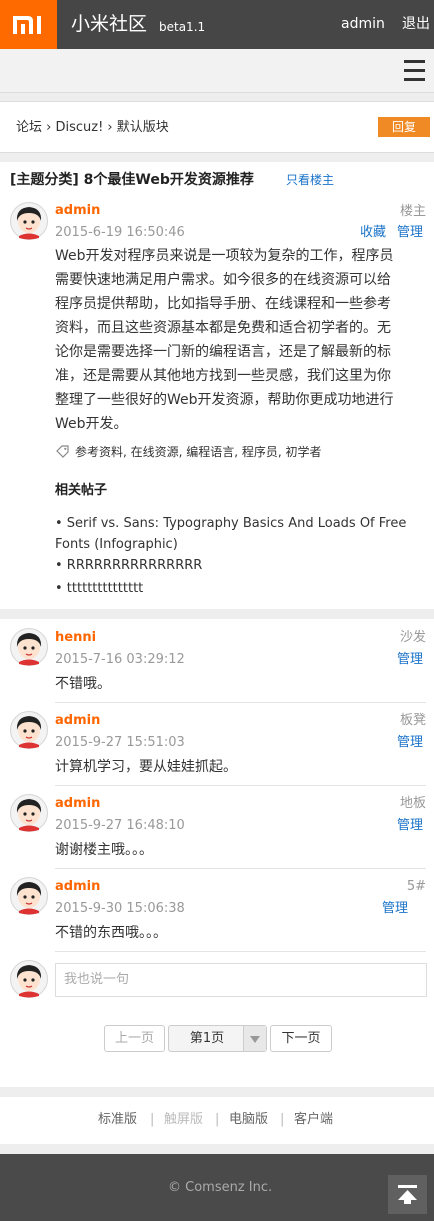 This screenshot has height=1221, width=434. I want to click on related-post-link: • RRRRRRRRRRRRRRR, so click(128, 565).